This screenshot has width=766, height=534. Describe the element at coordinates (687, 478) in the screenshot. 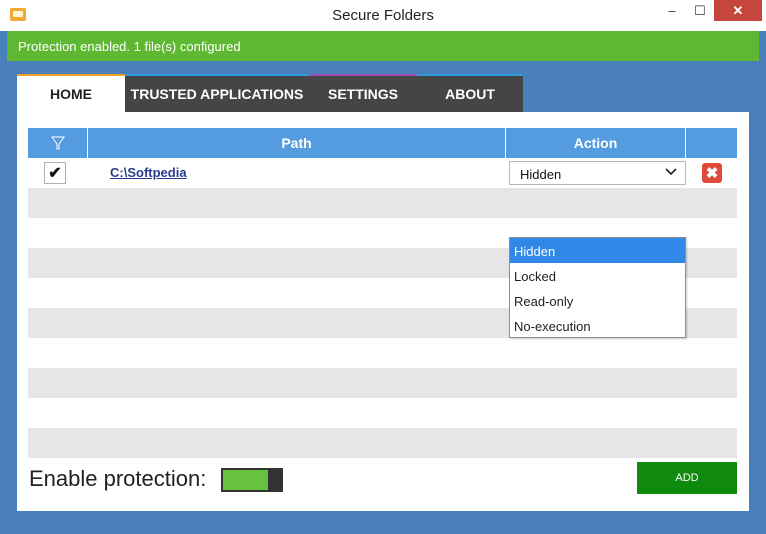

I see `add-button: ADD` at that location.